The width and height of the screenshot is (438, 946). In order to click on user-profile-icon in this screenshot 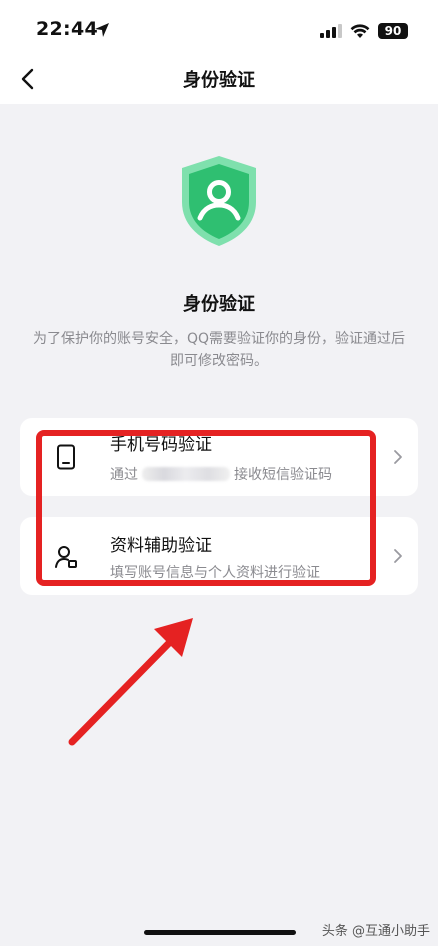, I will do `click(66, 557)`.